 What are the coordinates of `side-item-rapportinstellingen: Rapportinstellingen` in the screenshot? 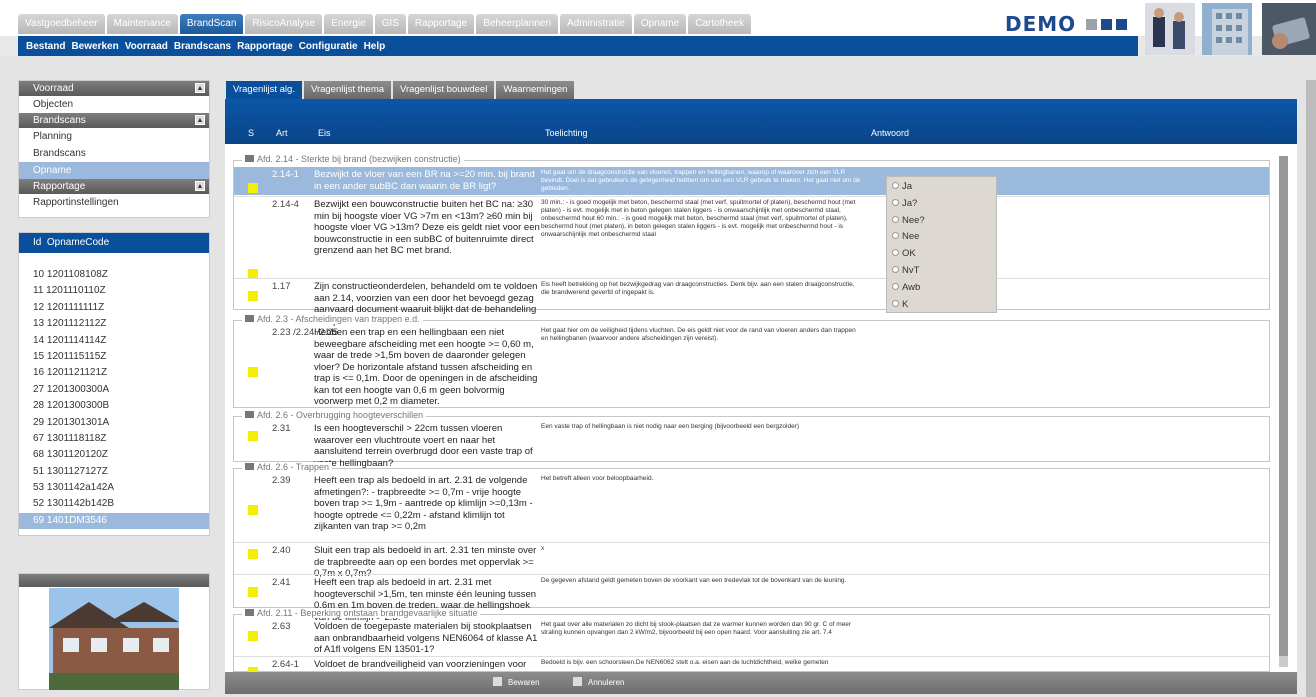 It's located at (114, 202).